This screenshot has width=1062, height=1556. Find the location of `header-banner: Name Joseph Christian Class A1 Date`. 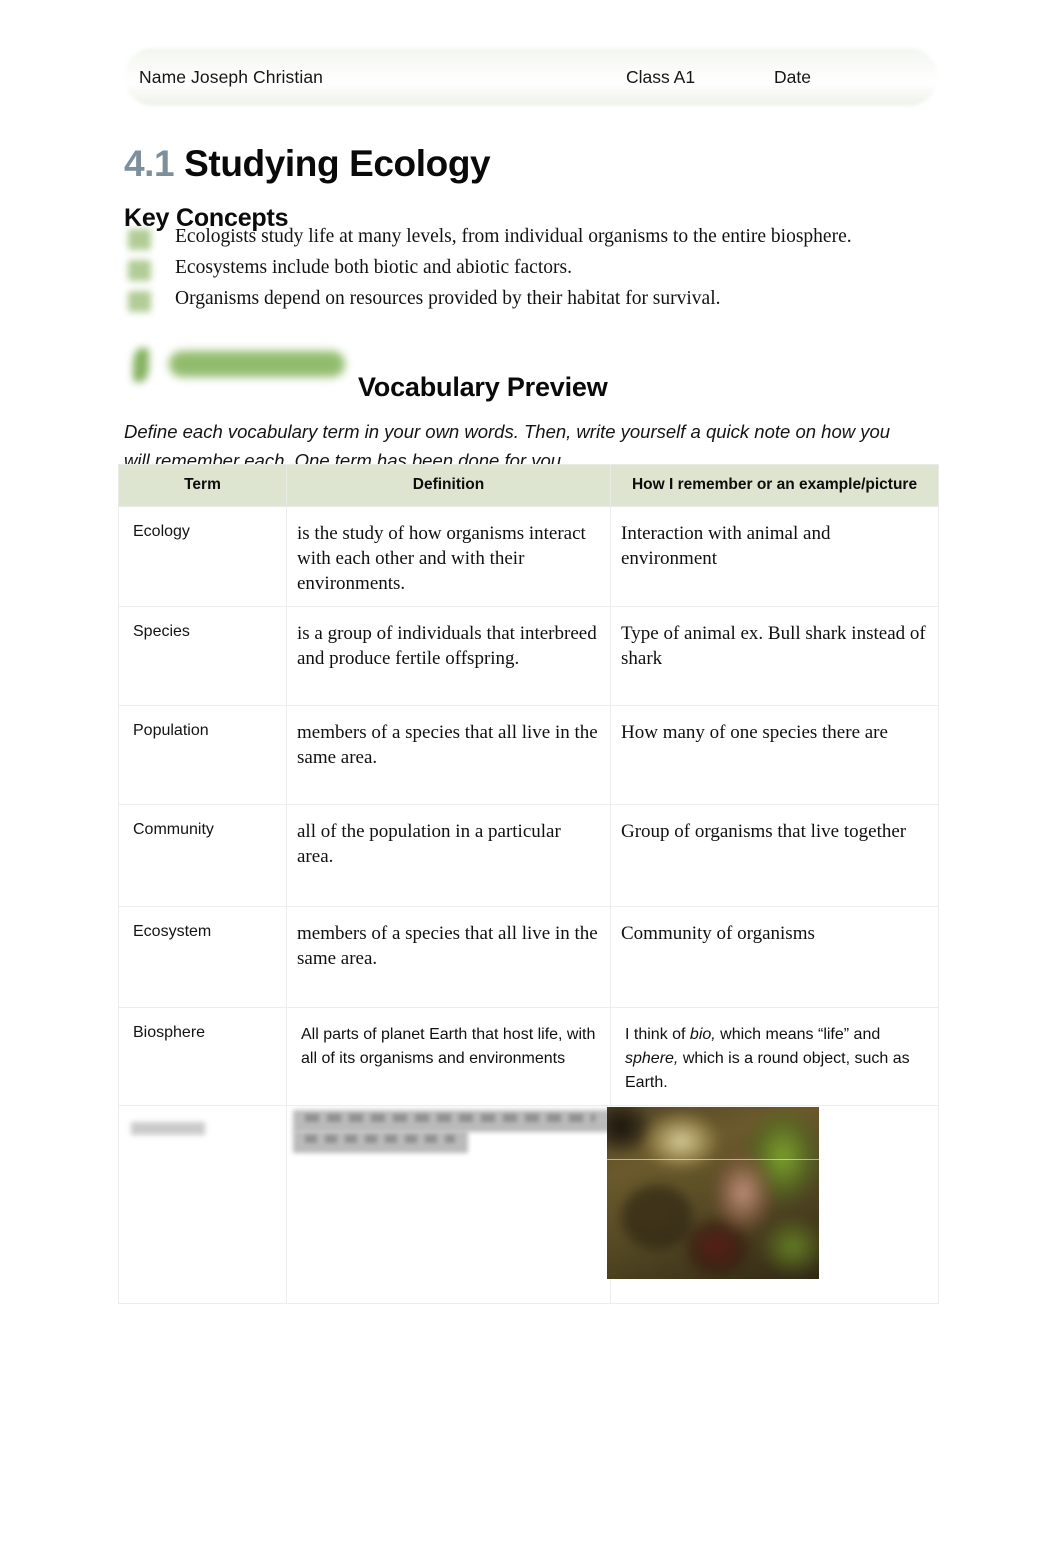

header-banner: Name Joseph Christian Class A1 Date is located at coordinates (531, 77).